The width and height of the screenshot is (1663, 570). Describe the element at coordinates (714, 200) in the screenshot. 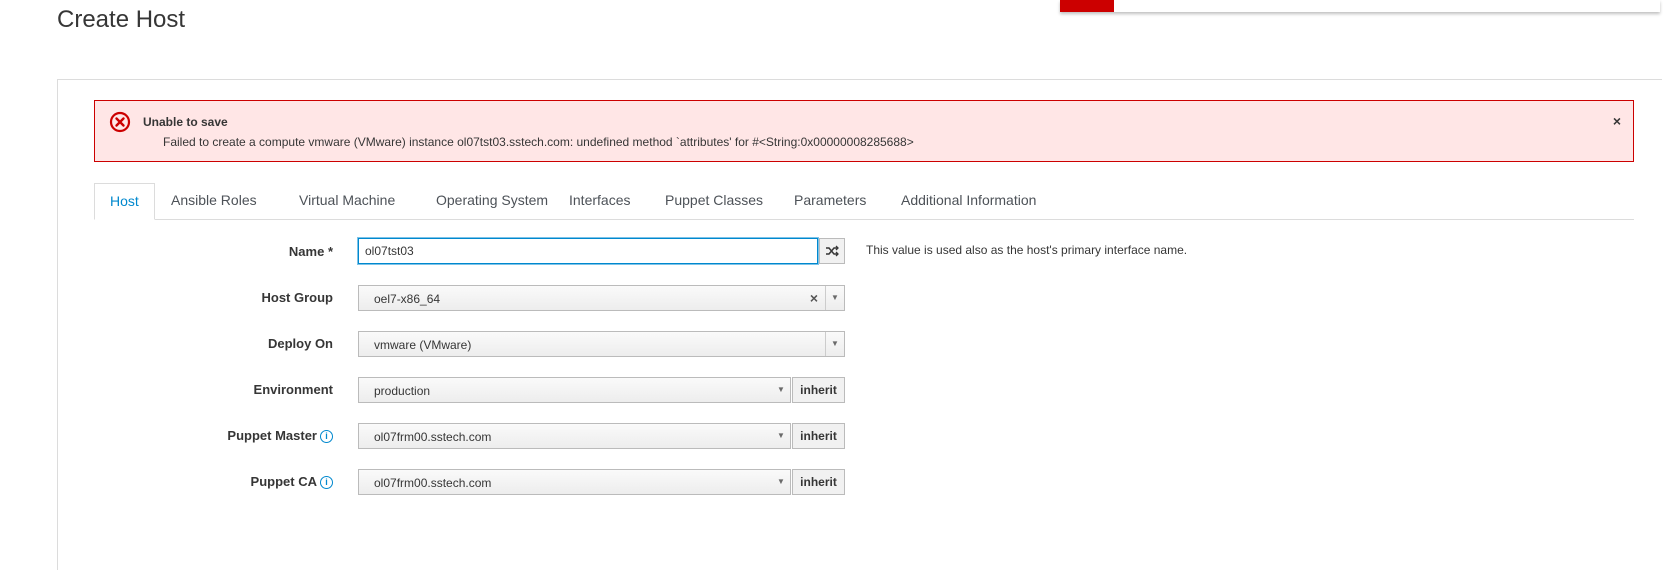

I see `tab-puppet-classes: Puppet Classes` at that location.